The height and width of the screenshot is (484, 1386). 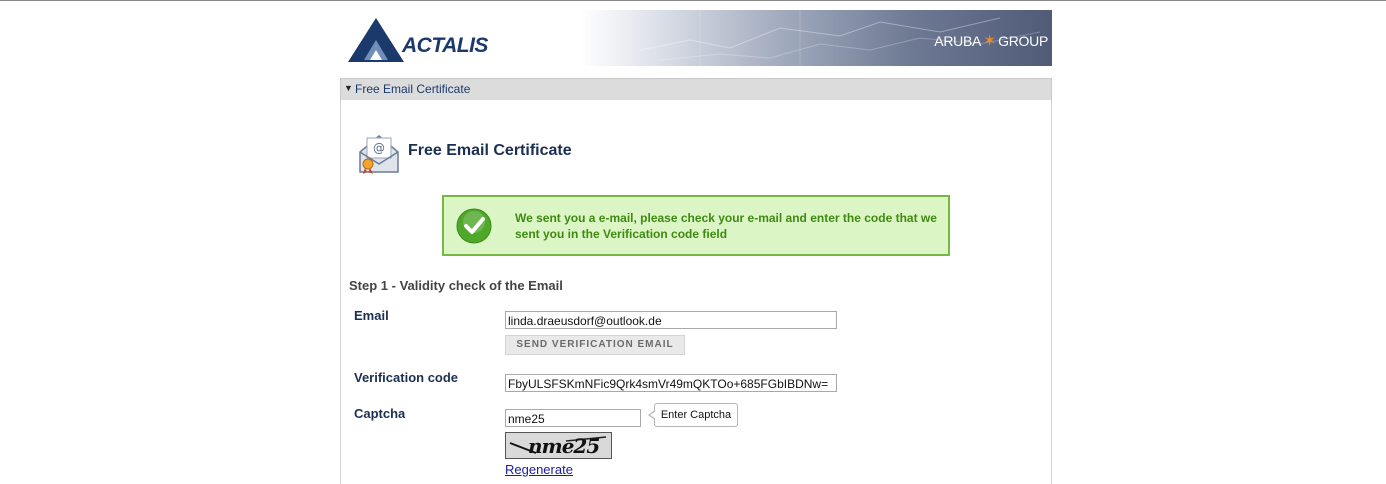 What do you see at coordinates (693, 415) in the screenshot?
I see `captcha-tooltip: Enter Captcha` at bounding box center [693, 415].